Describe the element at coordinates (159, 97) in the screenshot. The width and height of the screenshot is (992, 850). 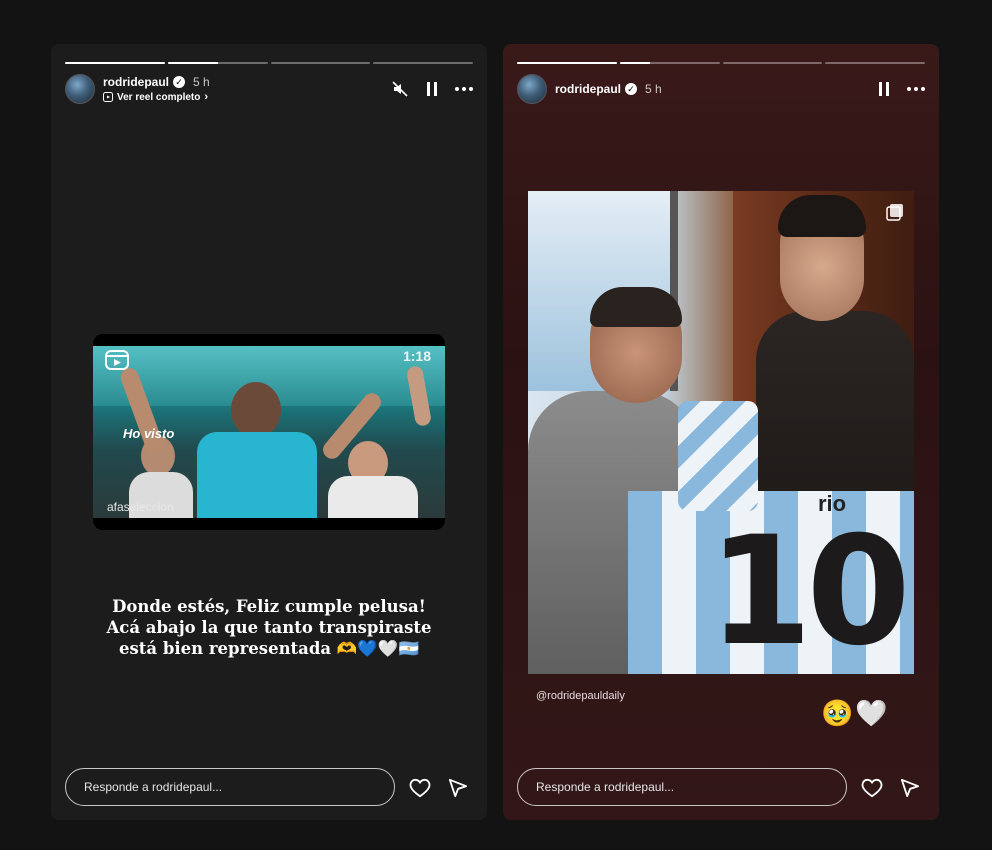
I see `full-reel-label: Ver reel completo` at that location.